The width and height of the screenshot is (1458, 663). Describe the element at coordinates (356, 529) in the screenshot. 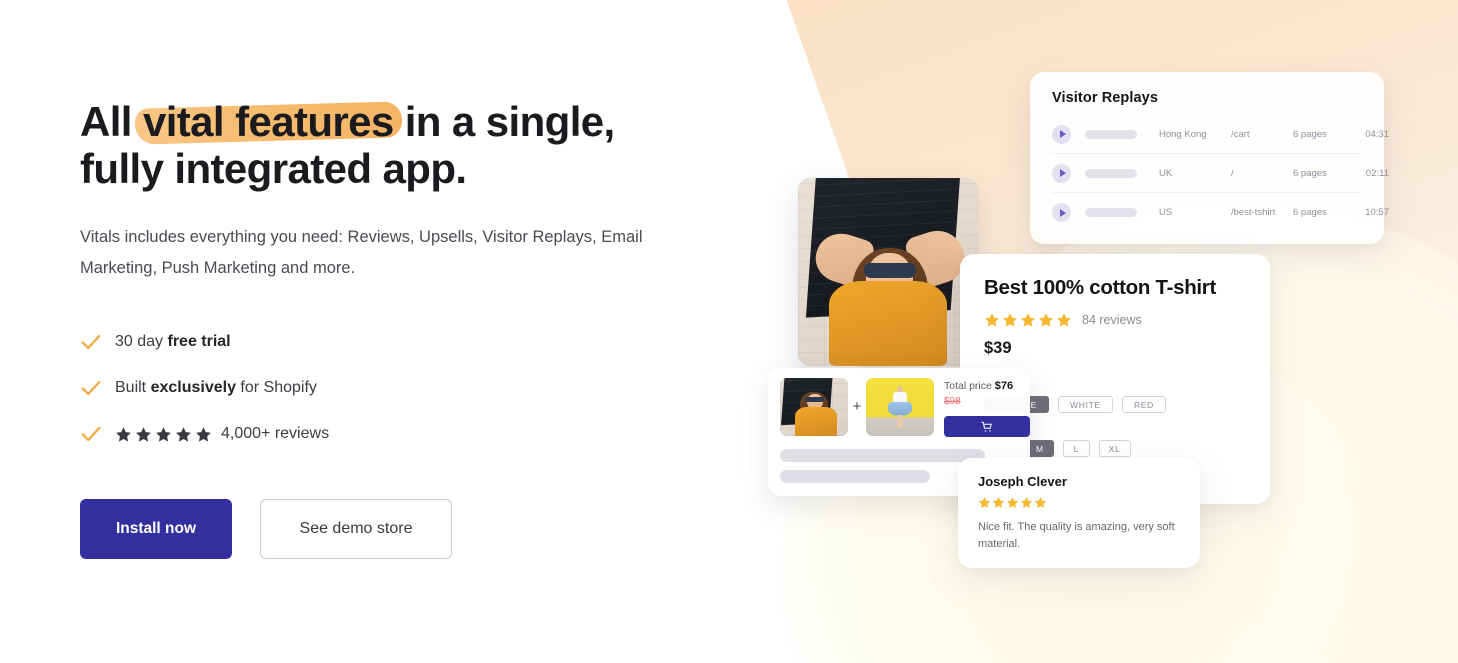

I see `see-demo-store-button: See demo store` at that location.